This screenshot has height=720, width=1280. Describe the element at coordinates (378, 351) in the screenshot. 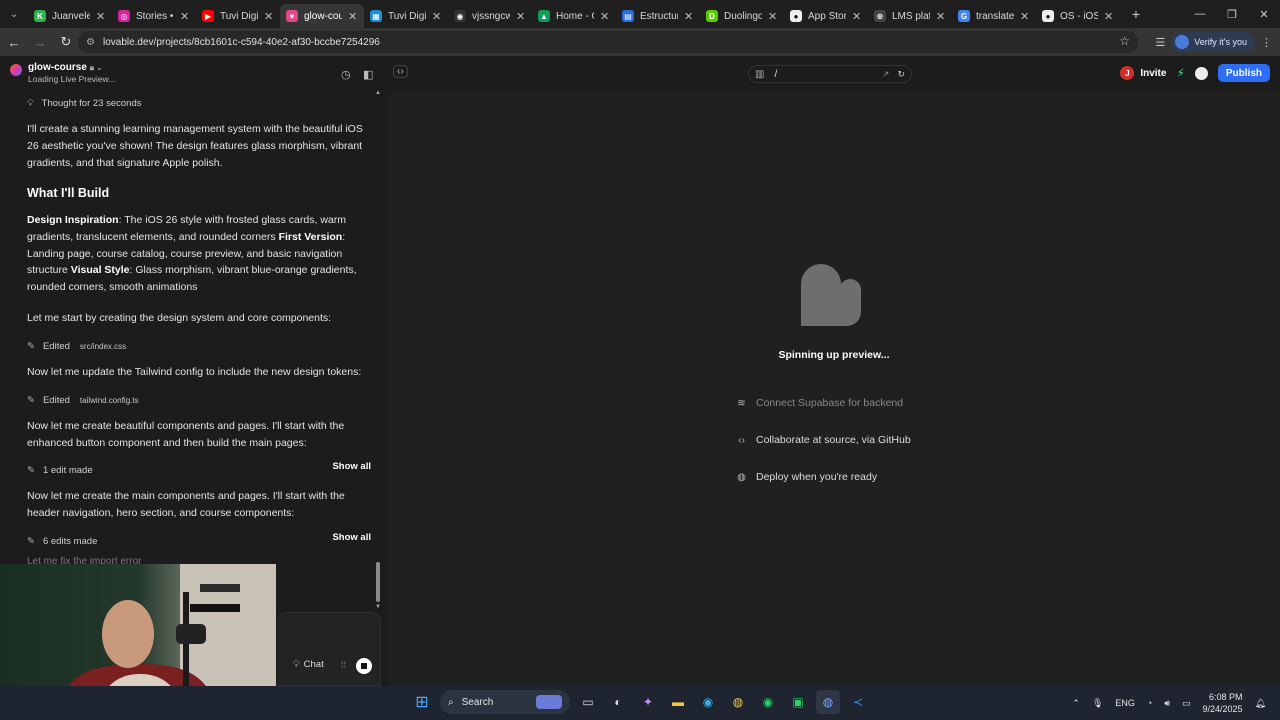

I see `chat-scrollbar: ▲ ▼` at that location.